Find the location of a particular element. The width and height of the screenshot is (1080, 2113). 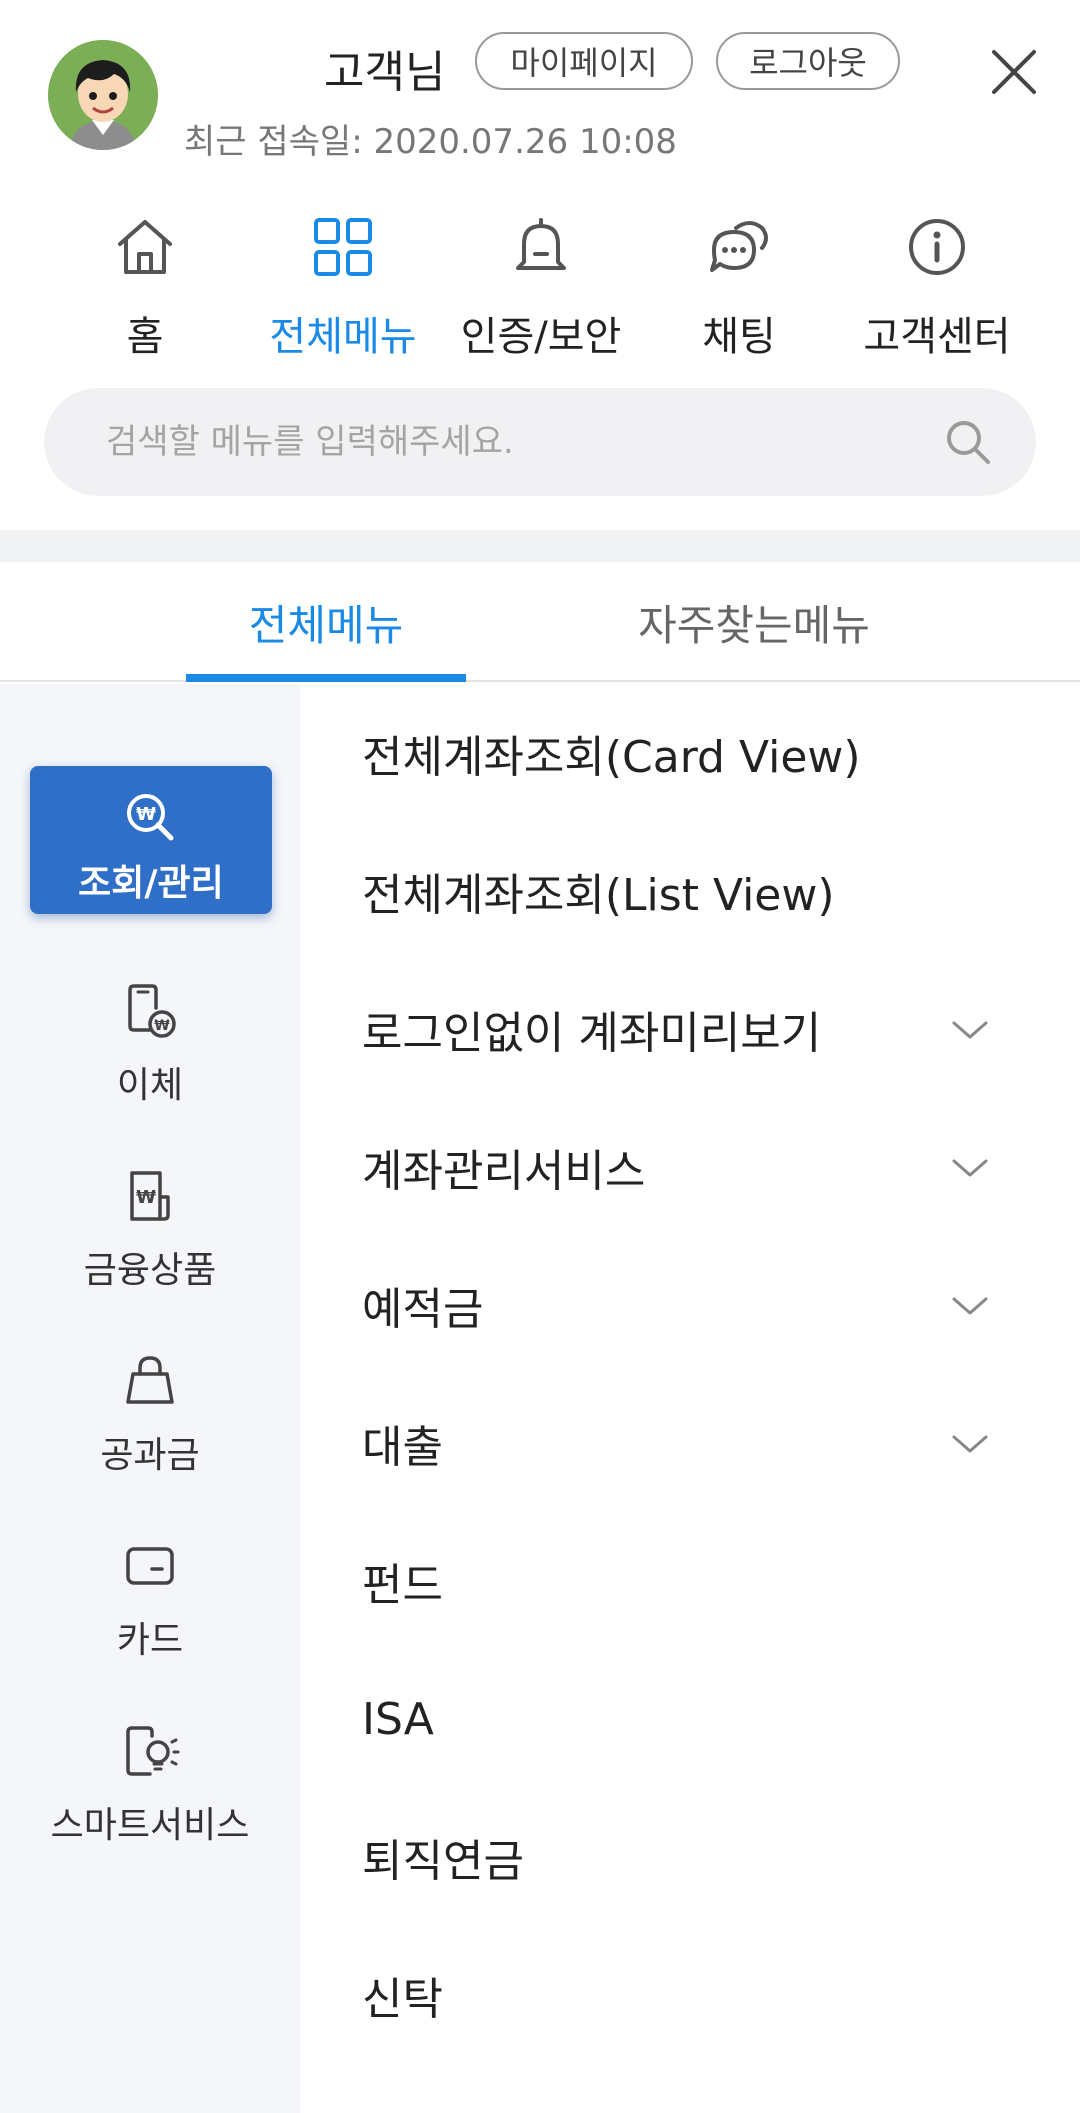

quick-nav-chat: 채팅 is located at coordinates (739, 285).